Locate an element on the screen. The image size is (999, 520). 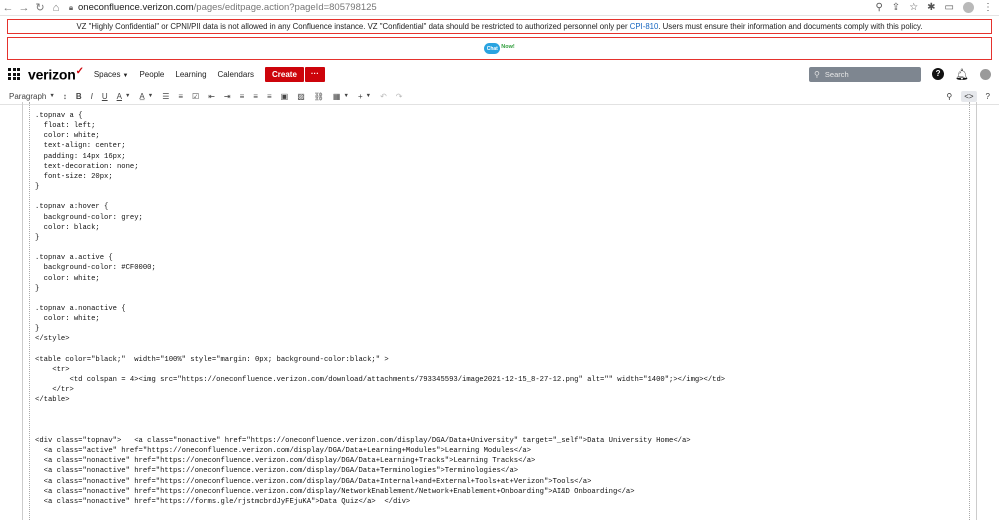
find-icon: ⚲ is located at coordinates (949, 96).